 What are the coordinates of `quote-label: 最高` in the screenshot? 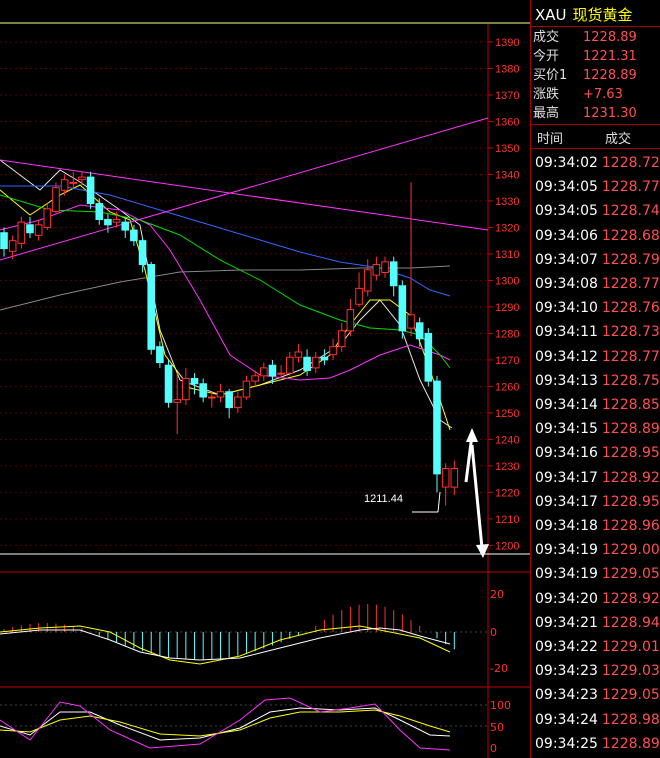 It's located at (546, 113).